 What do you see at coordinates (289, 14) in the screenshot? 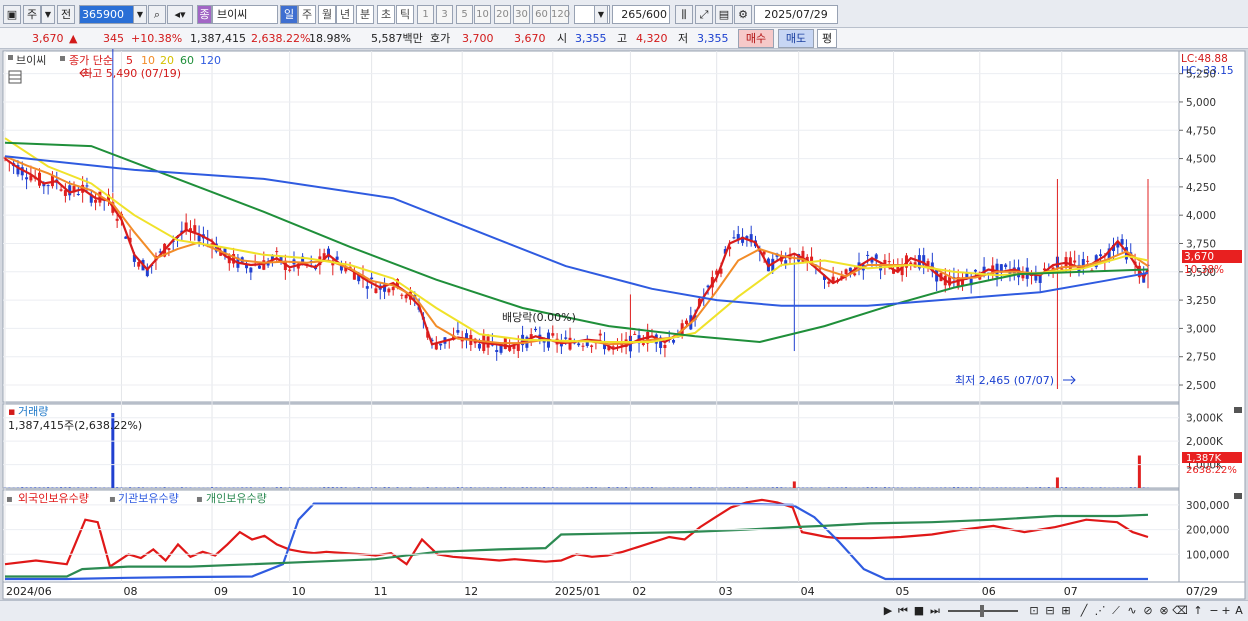
I see `period-0-button: 일` at bounding box center [289, 14].